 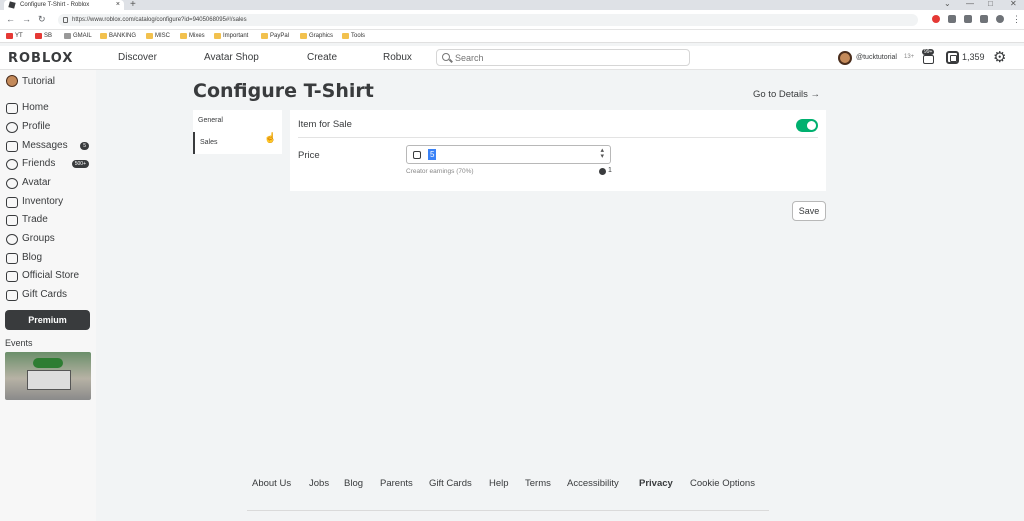 What do you see at coordinates (450, 483) in the screenshot?
I see `footer-link-gift-cards: Gift Cards` at bounding box center [450, 483].